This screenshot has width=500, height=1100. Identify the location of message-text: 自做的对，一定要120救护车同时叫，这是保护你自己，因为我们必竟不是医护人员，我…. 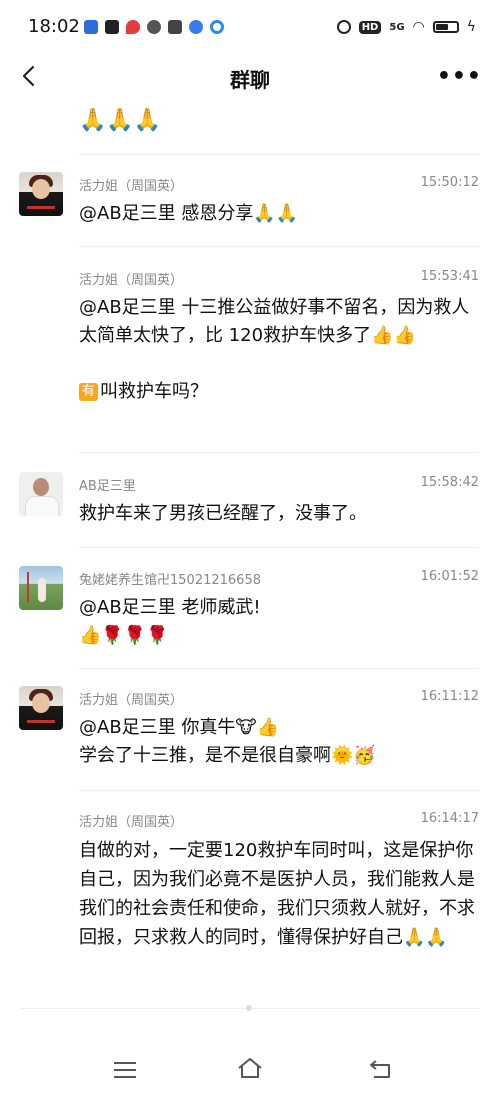
(277, 894).